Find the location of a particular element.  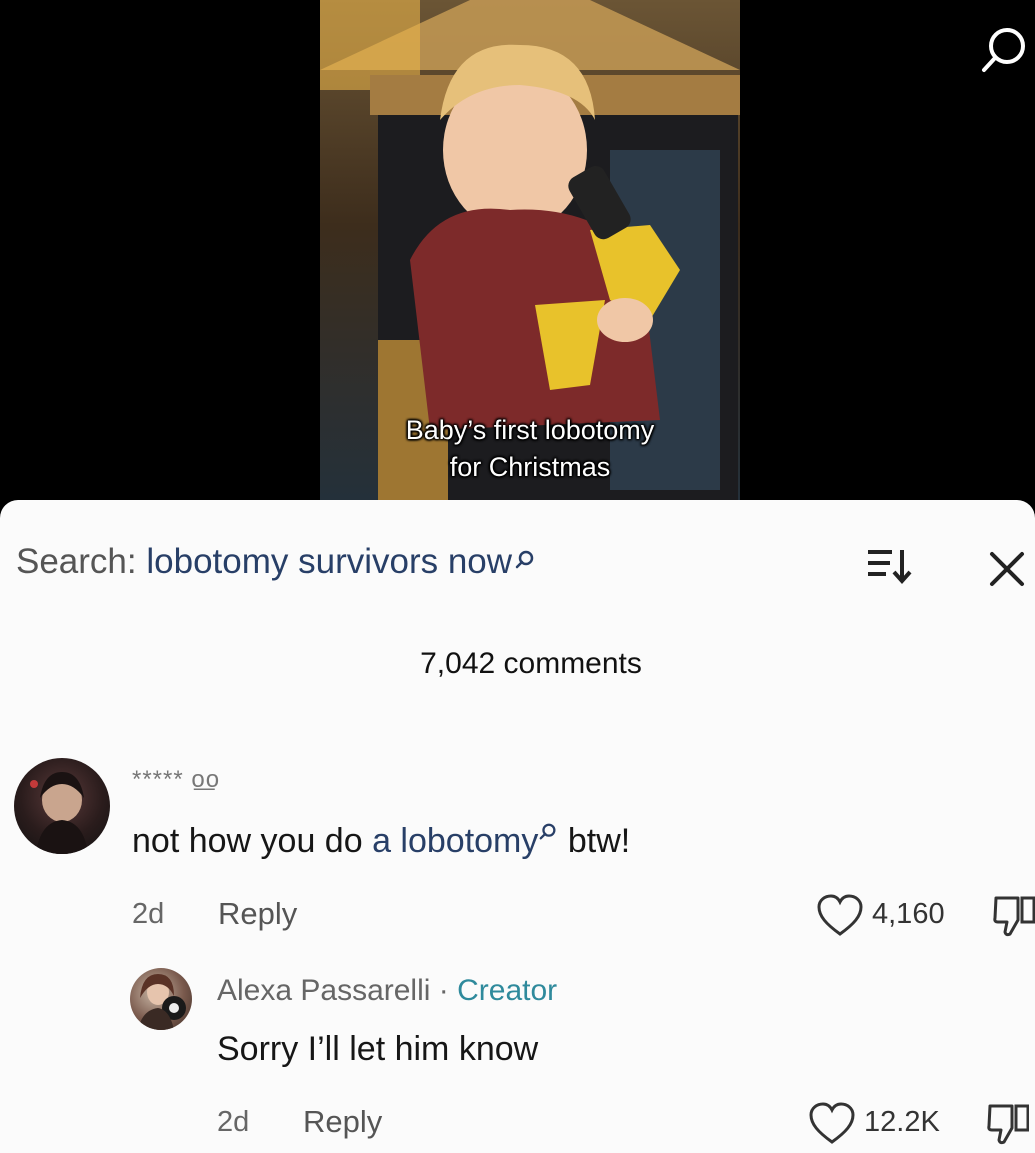

search-icon is located at coordinates (1005, 50).